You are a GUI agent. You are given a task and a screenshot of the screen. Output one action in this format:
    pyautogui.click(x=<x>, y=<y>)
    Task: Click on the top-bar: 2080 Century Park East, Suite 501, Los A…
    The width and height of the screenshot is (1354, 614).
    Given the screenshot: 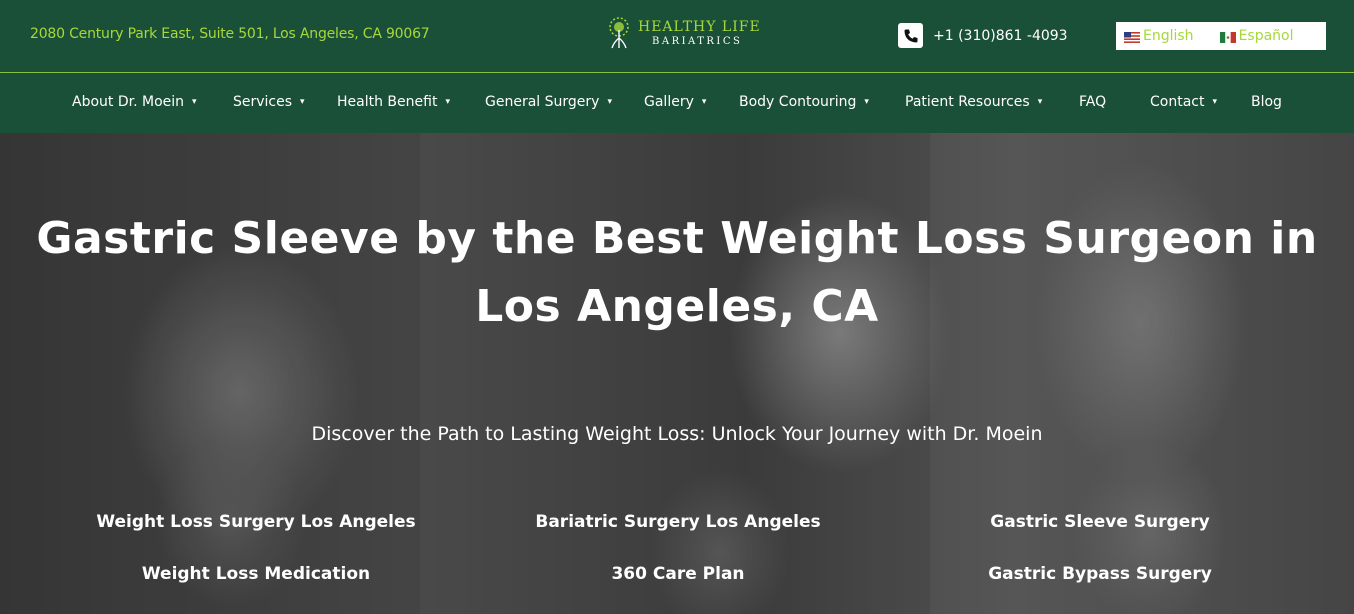 What is the action you would take?
    pyautogui.click(x=677, y=36)
    